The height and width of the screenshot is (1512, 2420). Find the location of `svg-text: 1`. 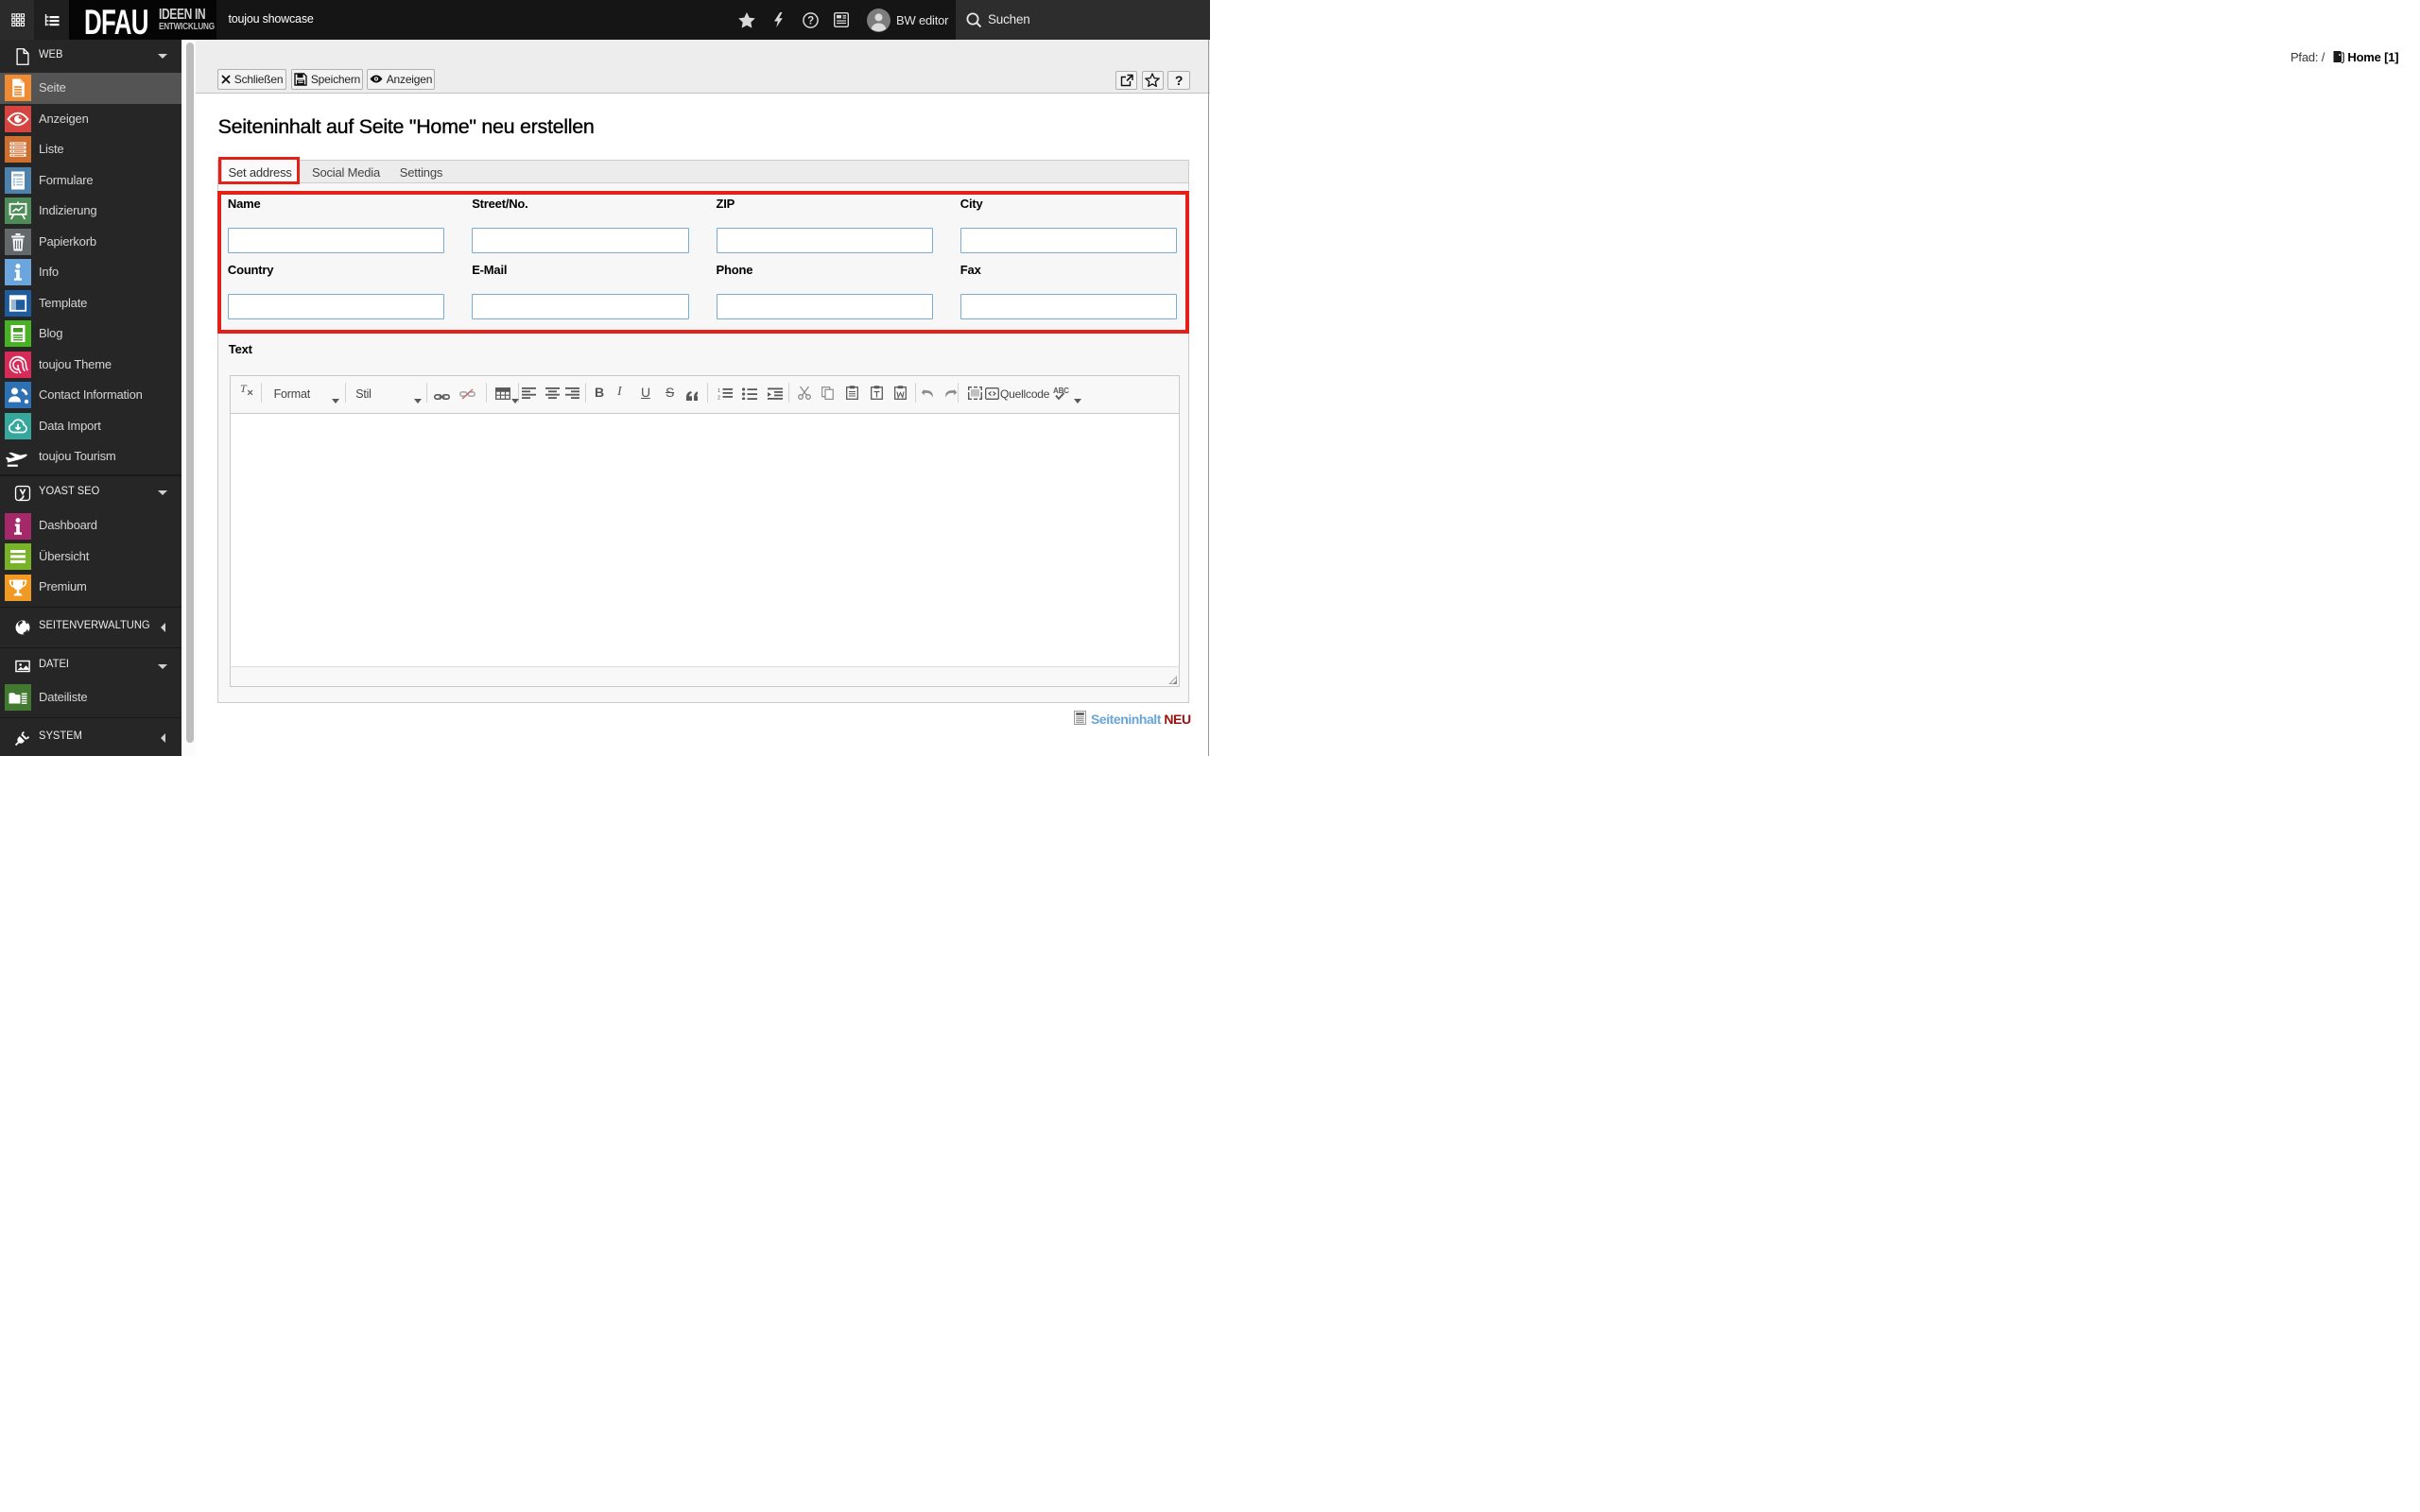

svg-text: 1 is located at coordinates (718, 391).